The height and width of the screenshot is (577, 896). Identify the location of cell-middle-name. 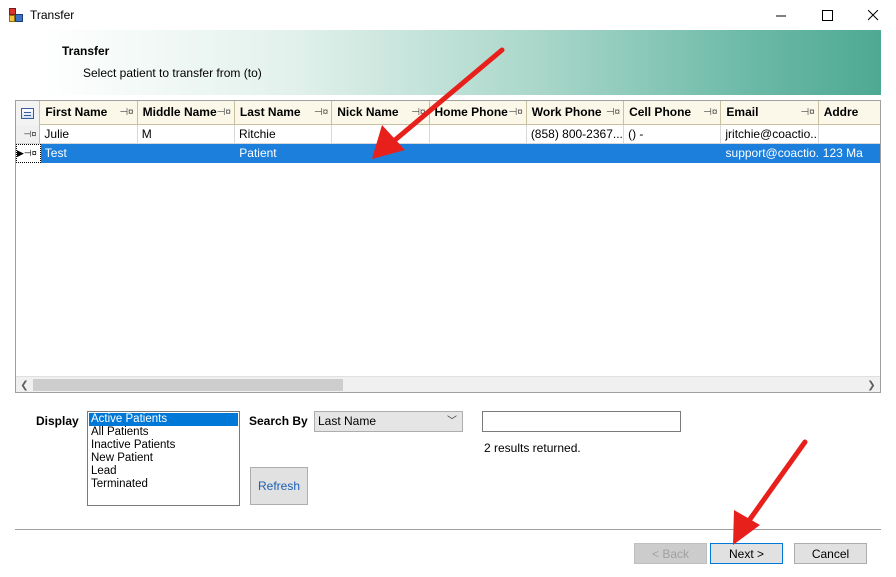
(187, 153).